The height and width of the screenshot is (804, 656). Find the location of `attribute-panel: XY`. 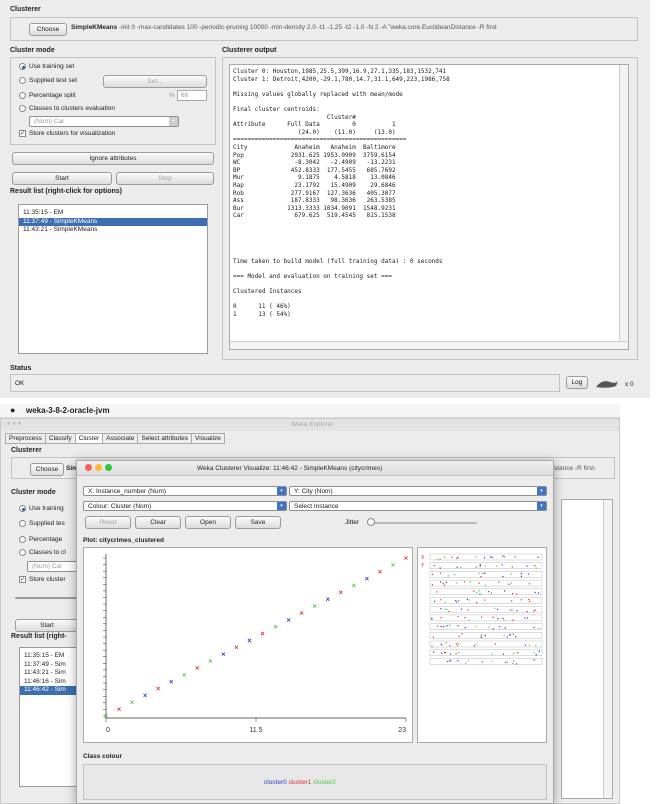

attribute-panel: XY is located at coordinates (482, 645).